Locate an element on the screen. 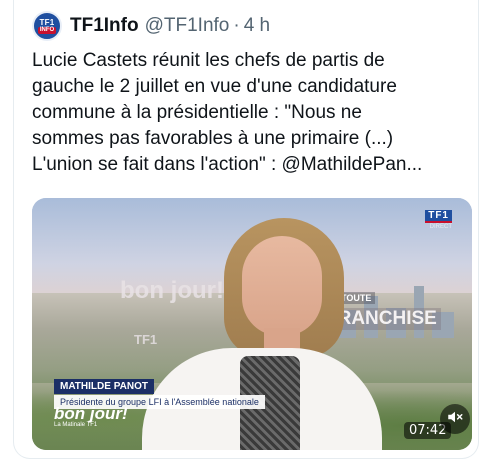  channel-logo-sub: DIRECT is located at coordinates (440, 227).